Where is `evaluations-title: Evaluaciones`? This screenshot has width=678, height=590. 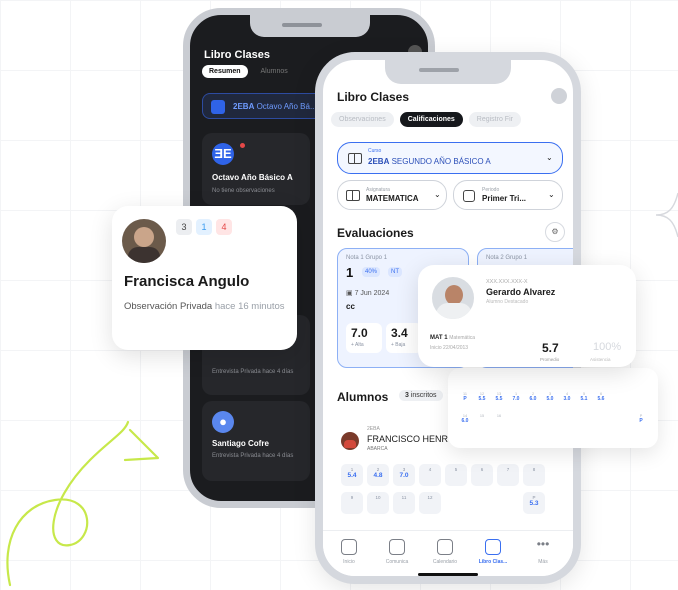
evaluations-title: Evaluaciones is located at coordinates (375, 233).